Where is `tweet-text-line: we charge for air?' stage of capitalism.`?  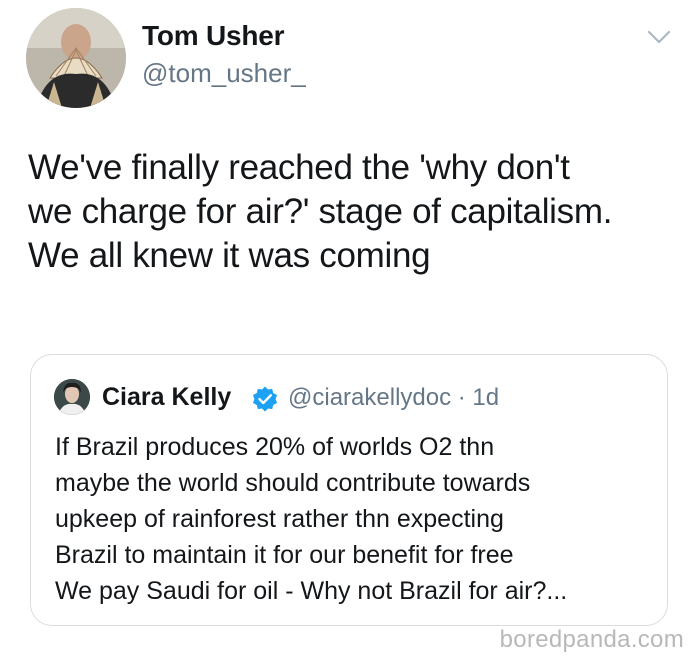
tweet-text-line: we charge for air?' stage of capitalism. is located at coordinates (320, 211).